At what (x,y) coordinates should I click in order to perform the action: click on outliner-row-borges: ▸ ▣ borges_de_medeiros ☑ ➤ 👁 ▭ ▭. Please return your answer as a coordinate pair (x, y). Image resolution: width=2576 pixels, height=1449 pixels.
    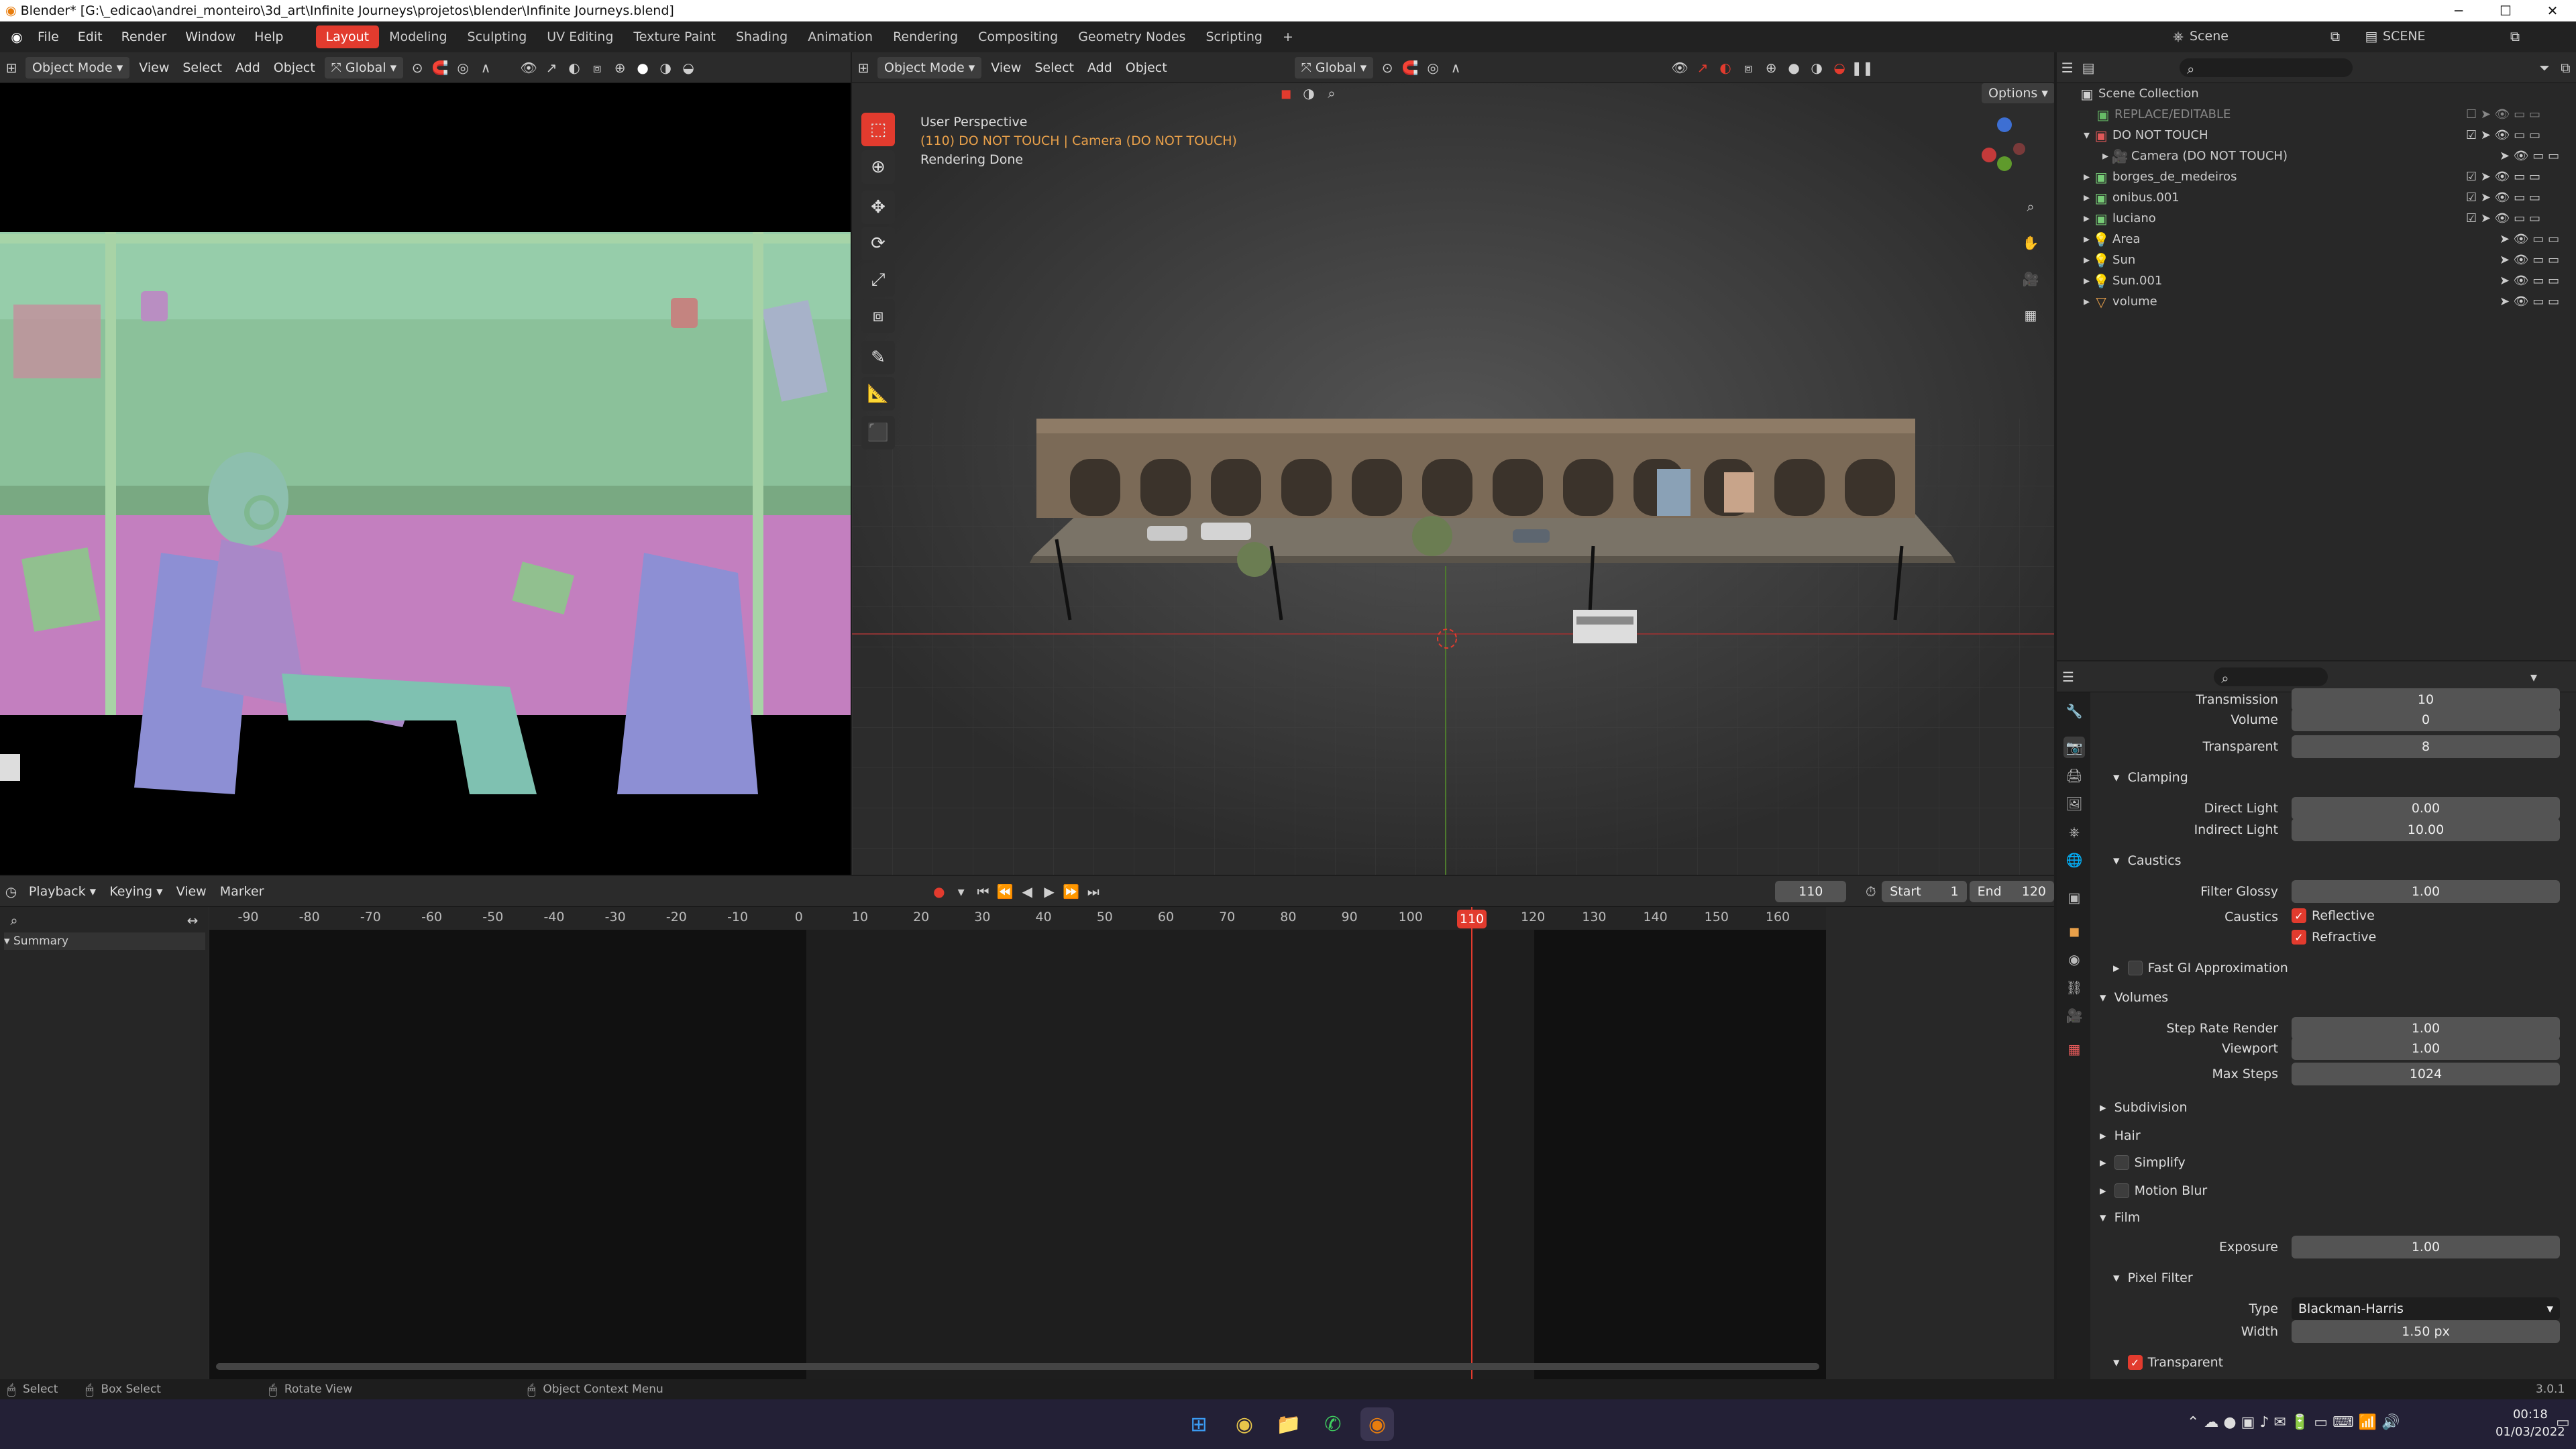
    Looking at the image, I should click on (2316, 176).